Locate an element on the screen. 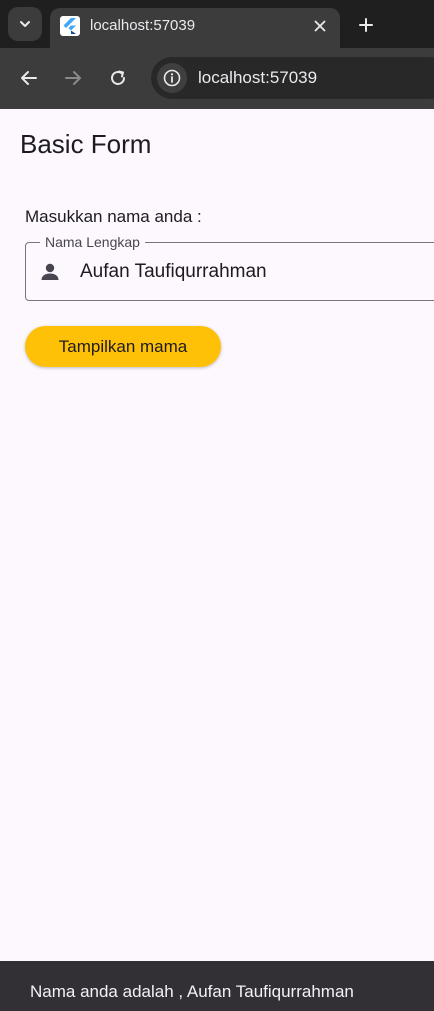 The width and height of the screenshot is (434, 1011). snackbar: Nama anda adalah , Aufan Taufiqurrahman is located at coordinates (217, 986).